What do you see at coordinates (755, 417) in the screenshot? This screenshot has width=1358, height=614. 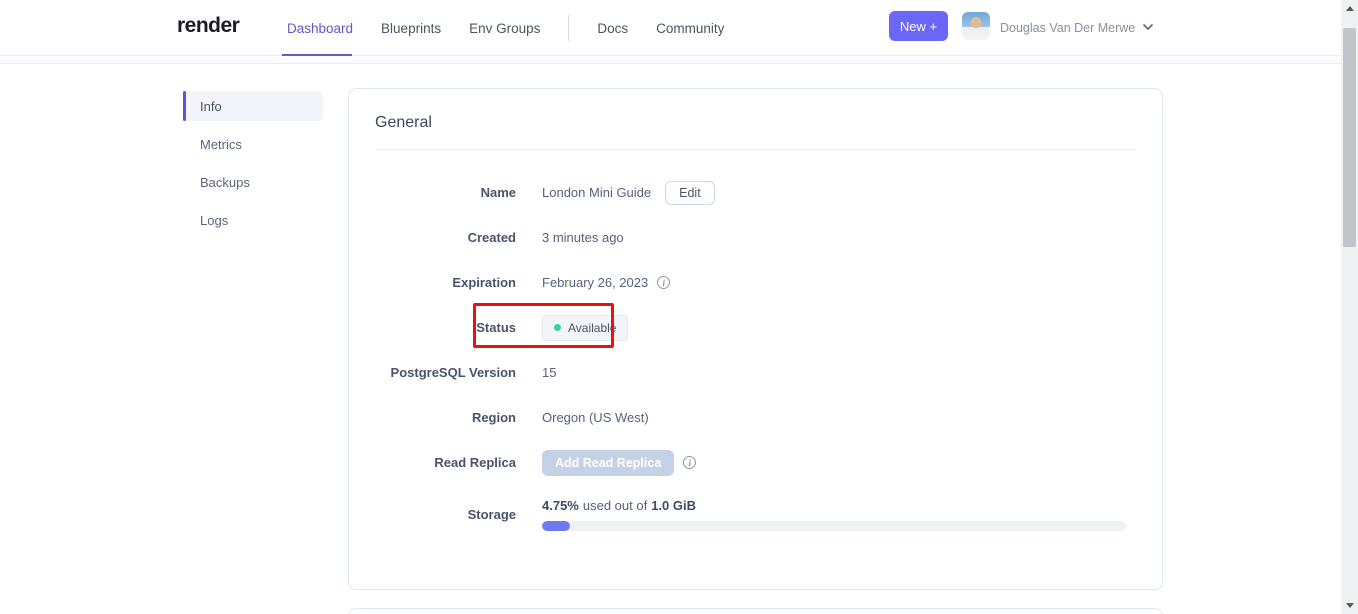 I see `field-row-region: Region Oregon (US West)` at bounding box center [755, 417].